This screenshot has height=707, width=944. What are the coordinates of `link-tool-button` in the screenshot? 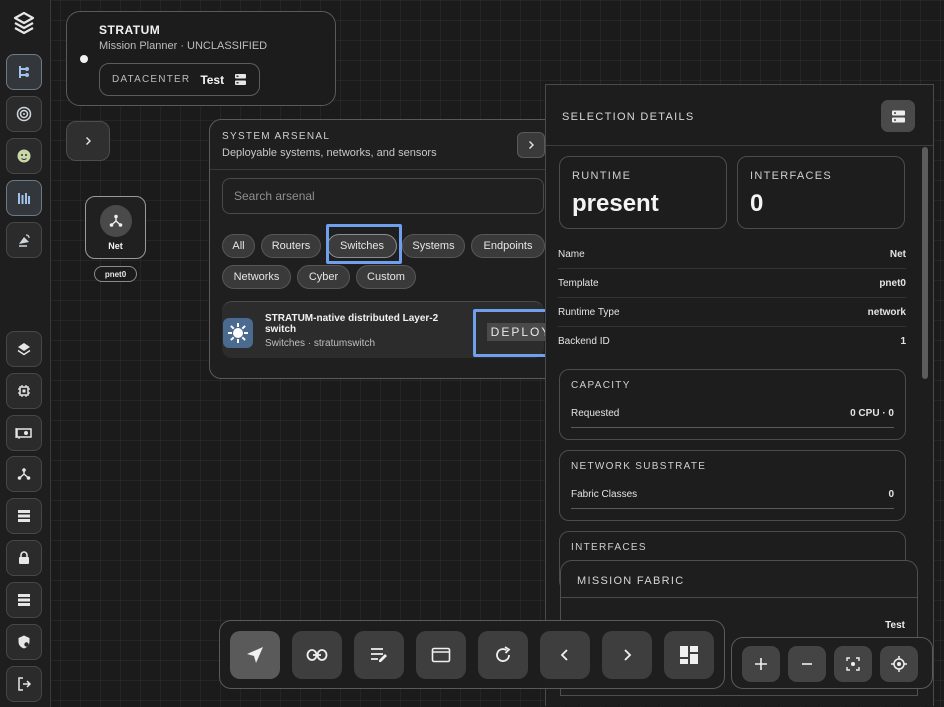 It's located at (317, 655).